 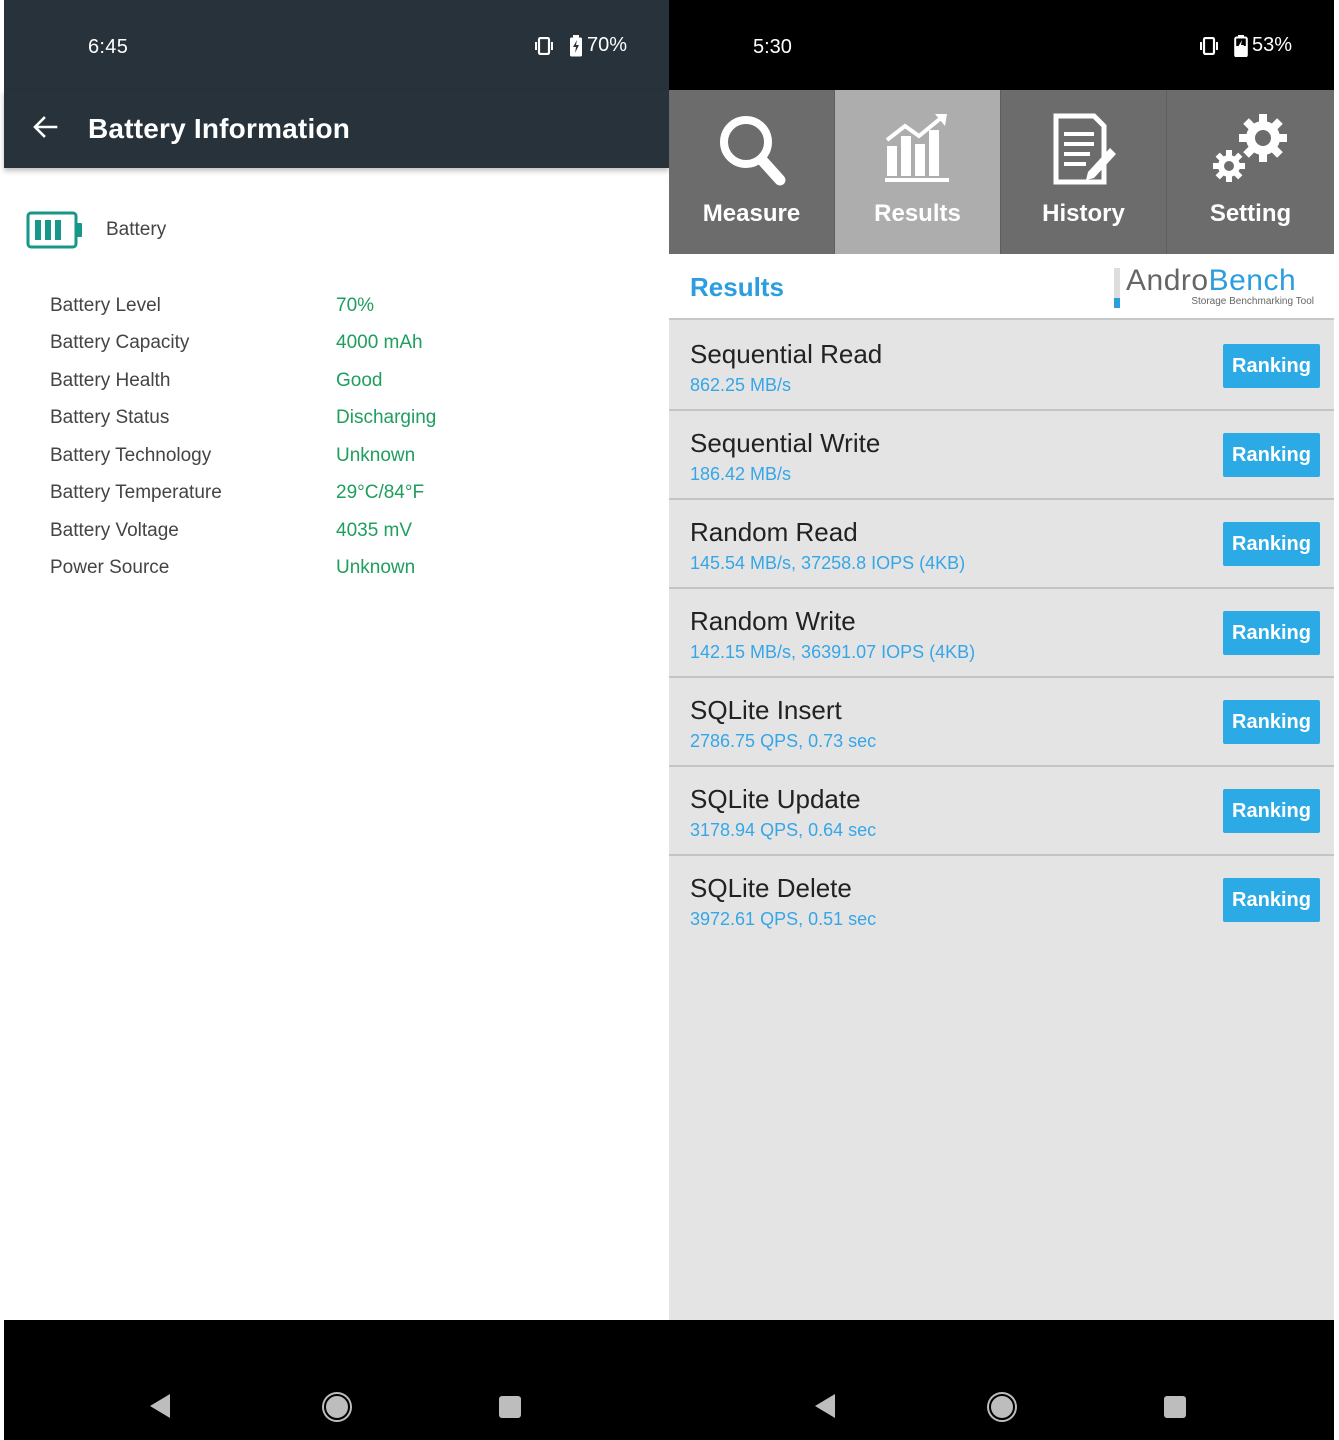 I want to click on status-time: 6:45, so click(x=108, y=47).